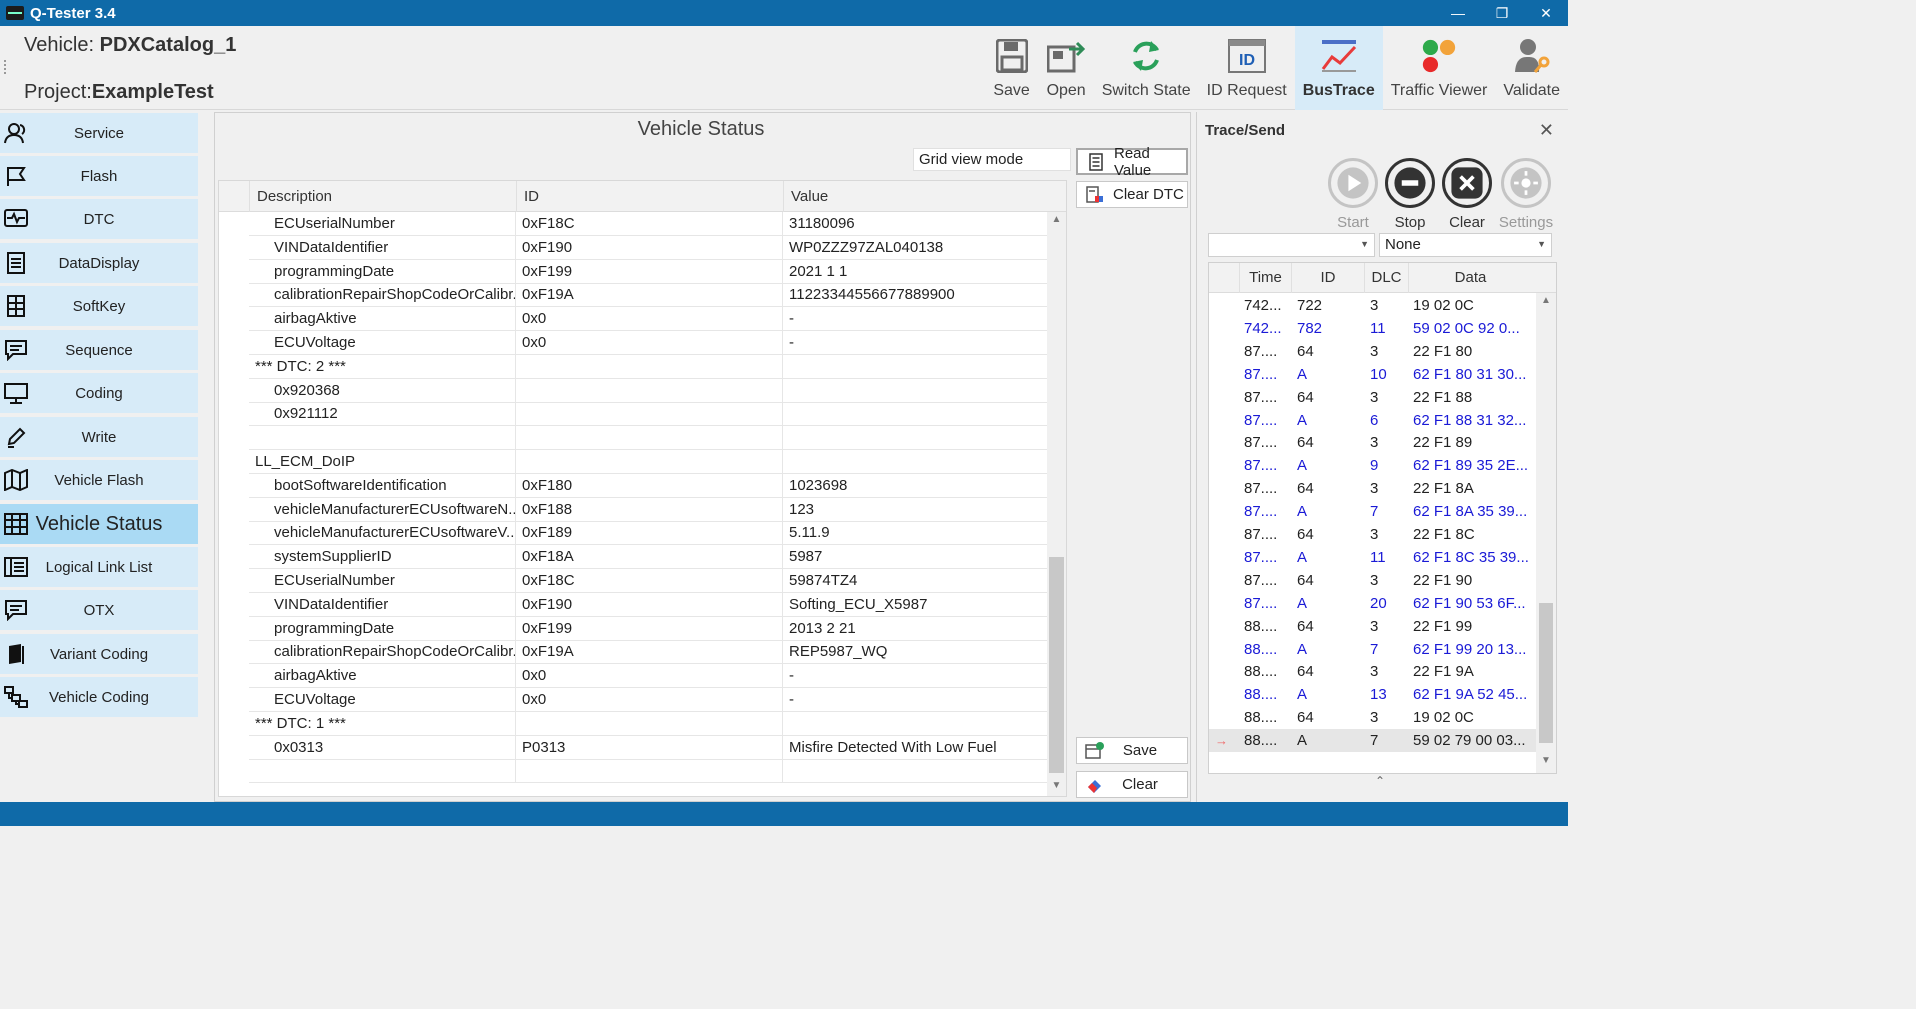 This screenshot has height=1009, width=1916. I want to click on sidebar-item-dtc: DTC, so click(99, 219).